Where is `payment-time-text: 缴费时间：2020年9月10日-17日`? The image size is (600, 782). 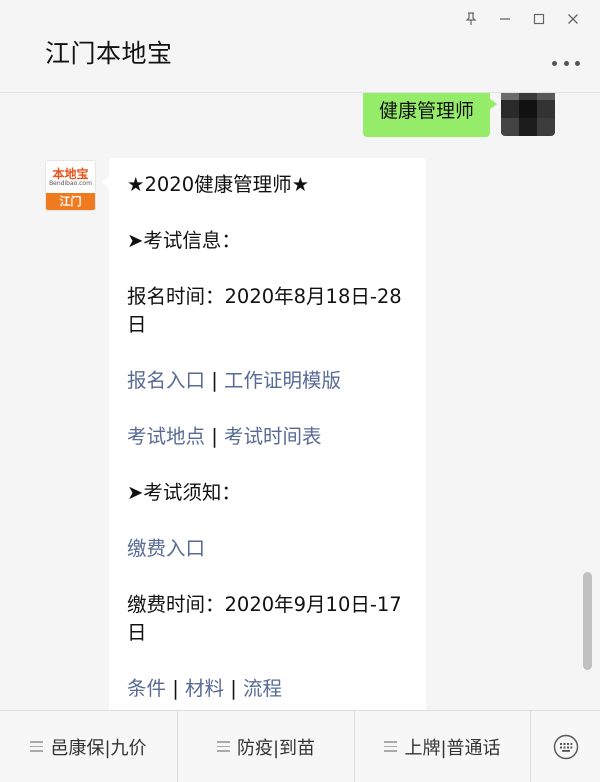 payment-time-text: 缴费时间：2020年9月10日-17日 is located at coordinates (264, 618).